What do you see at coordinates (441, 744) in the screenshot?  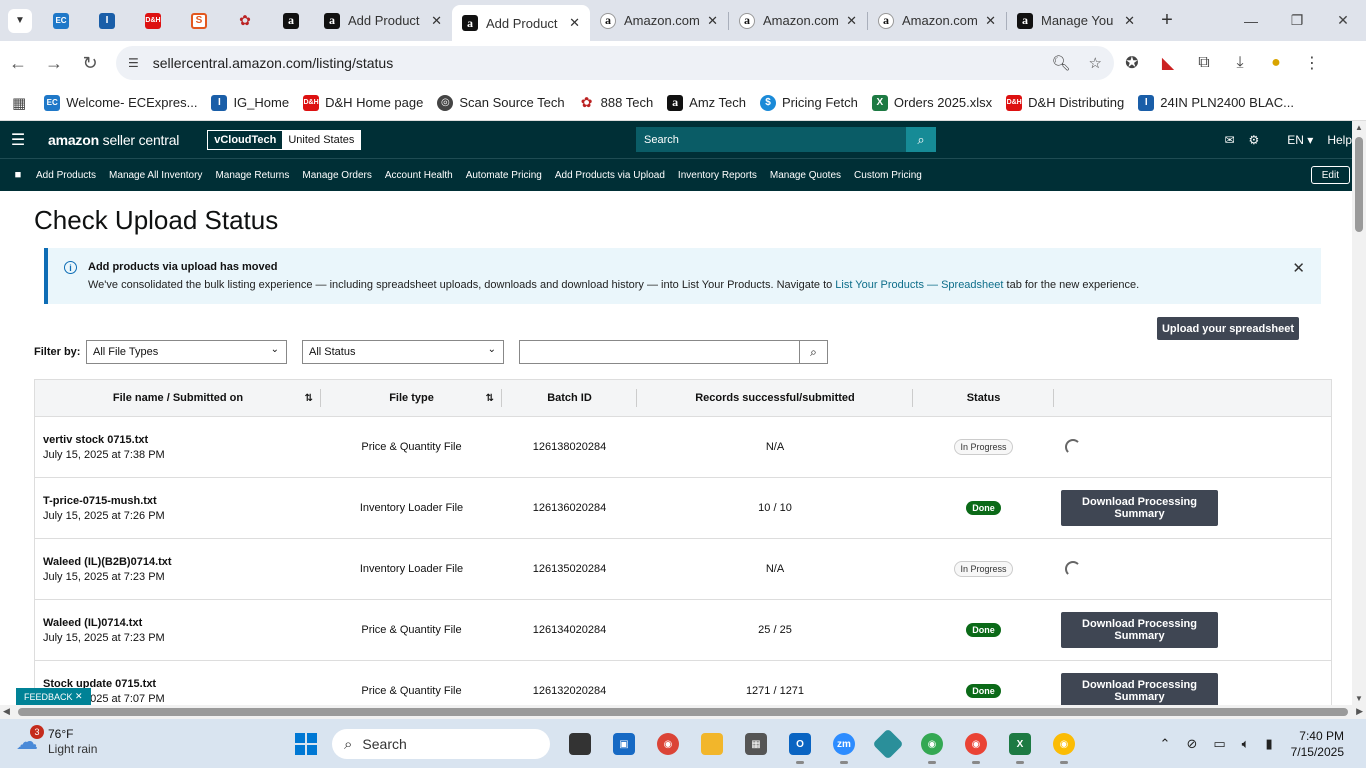 I see `taskbar-search: ⌕ Search` at bounding box center [441, 744].